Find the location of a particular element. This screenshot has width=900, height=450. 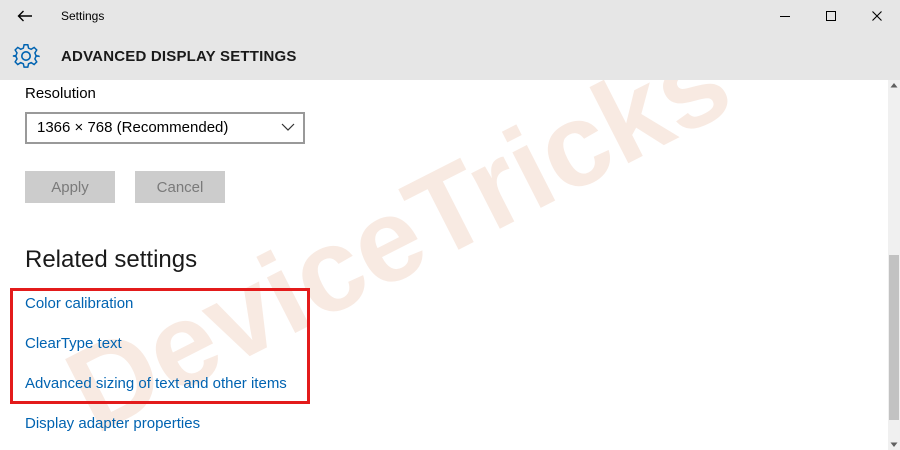

close-icon is located at coordinates (877, 16).